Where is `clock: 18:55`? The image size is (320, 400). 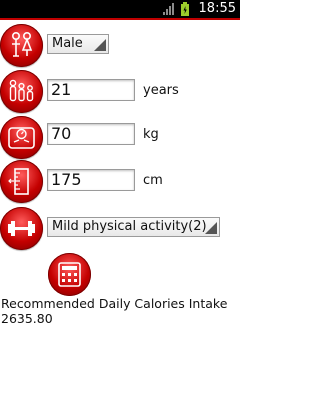
clock: 18:55 is located at coordinates (217, 8).